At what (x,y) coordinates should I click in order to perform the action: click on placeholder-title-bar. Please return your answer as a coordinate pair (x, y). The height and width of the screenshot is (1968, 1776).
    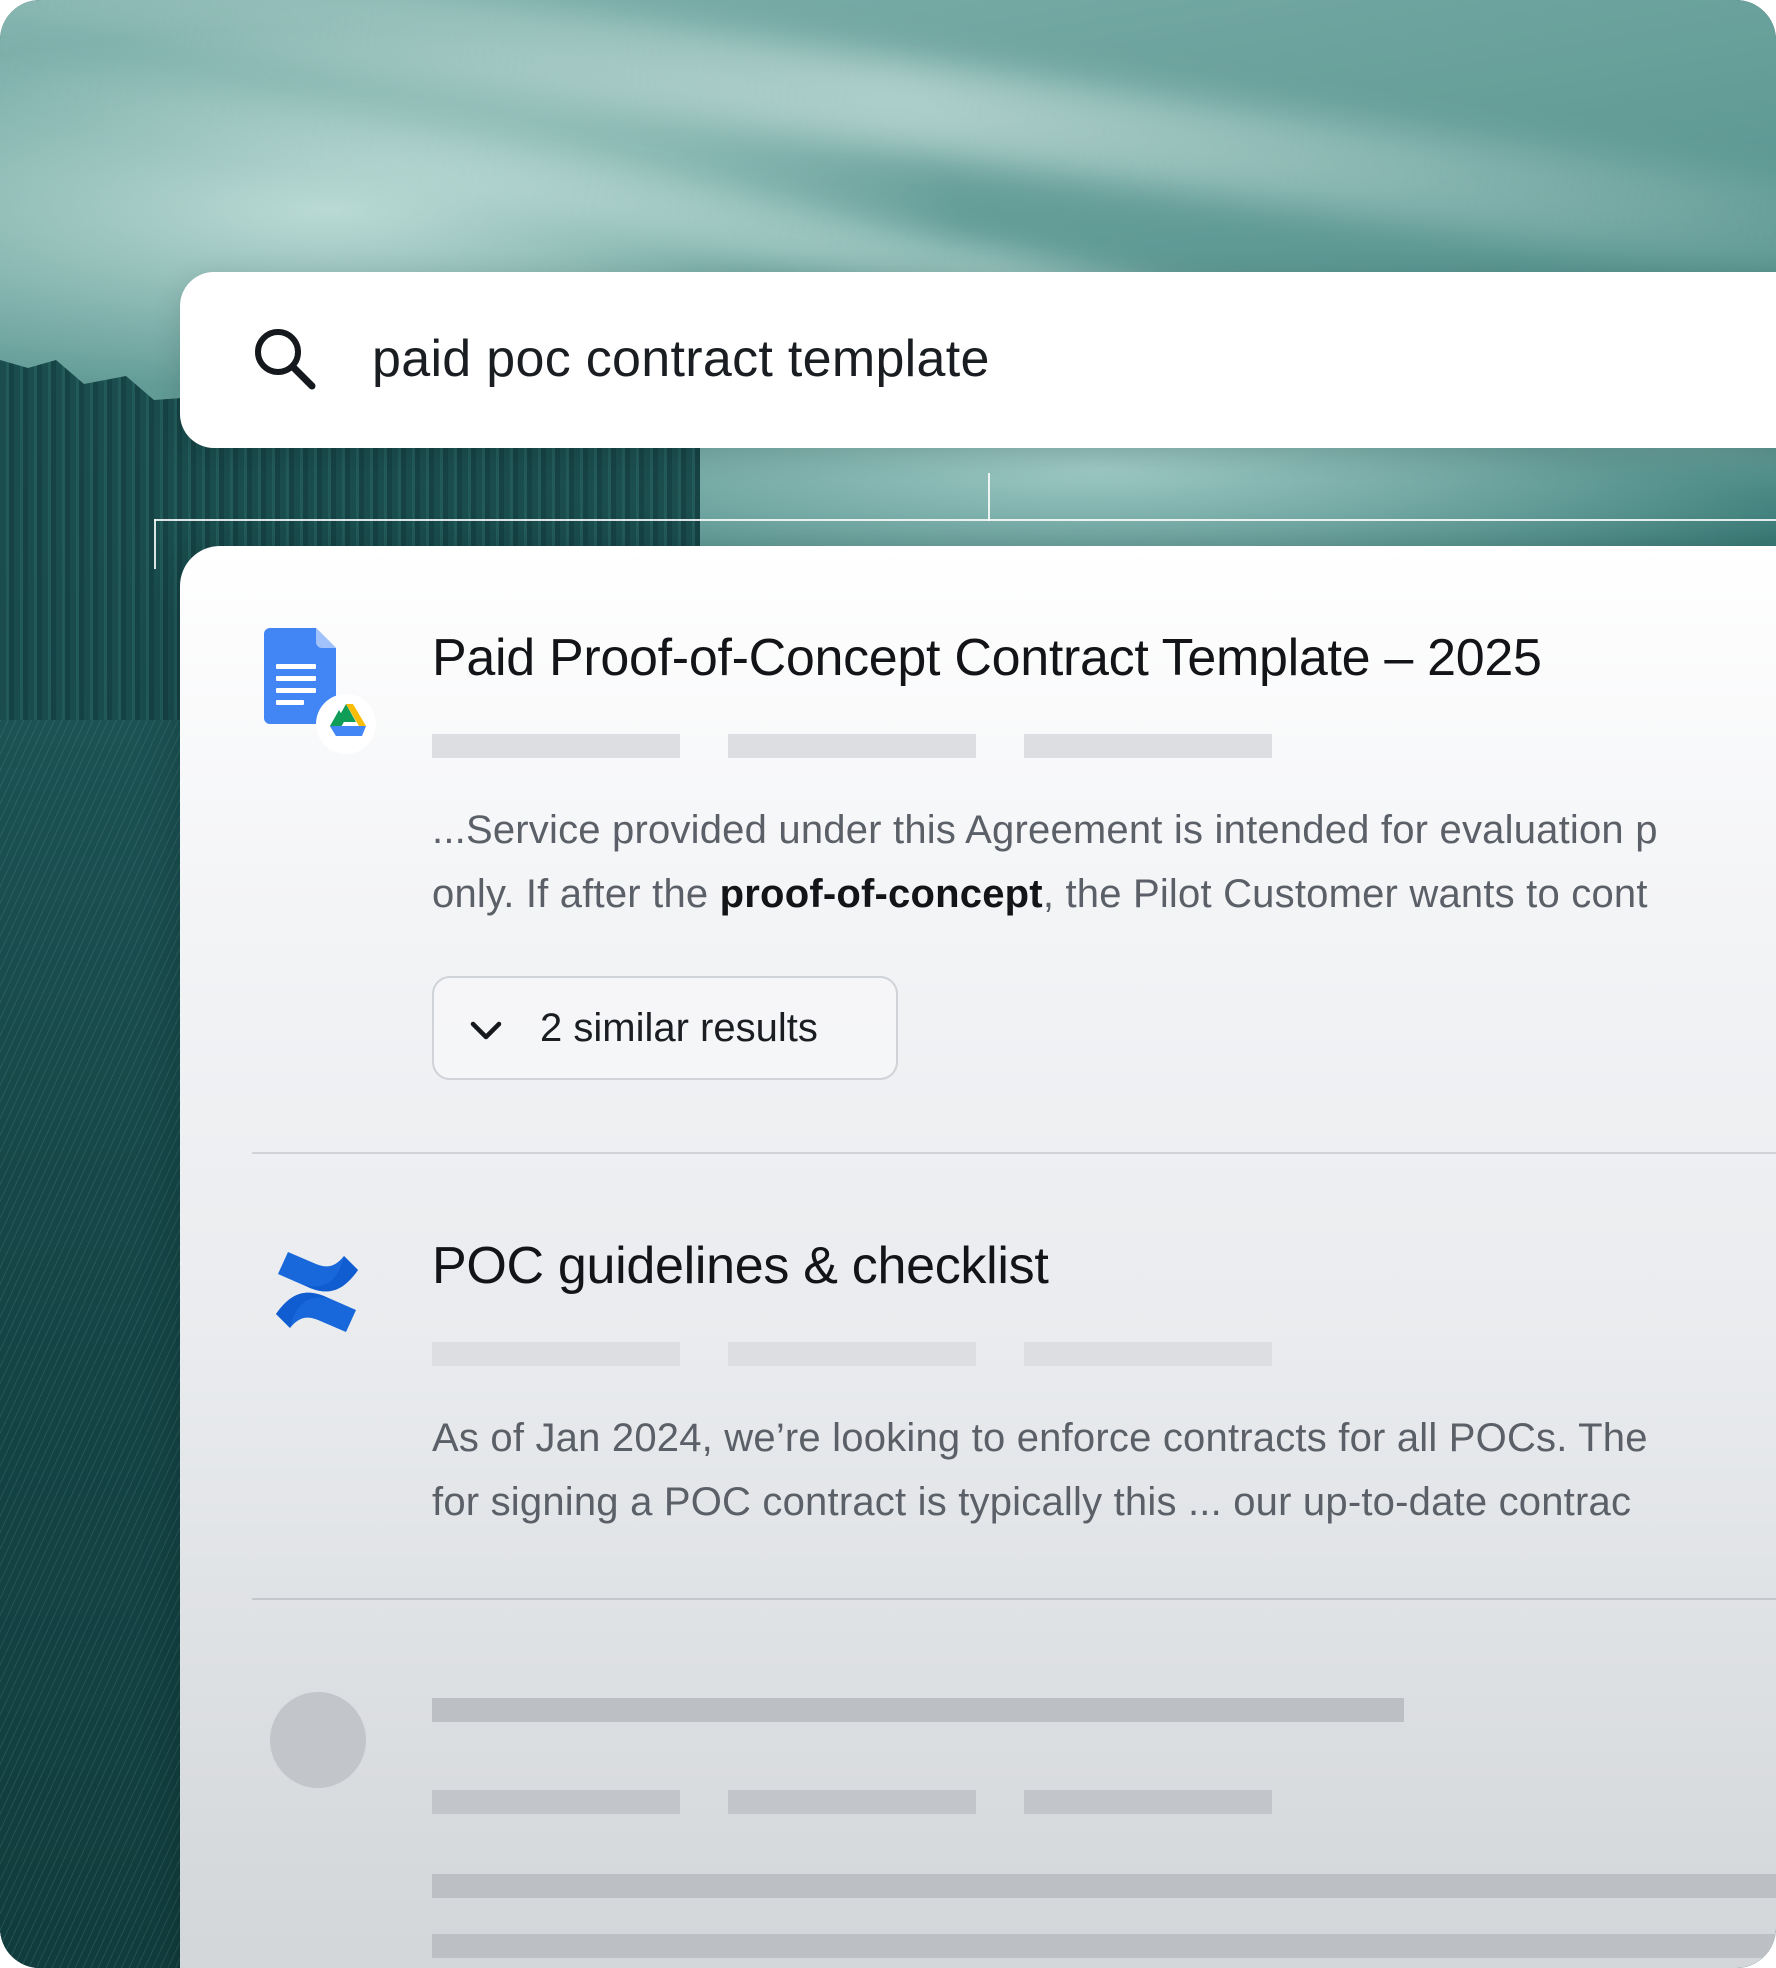
    Looking at the image, I should click on (918, 1710).